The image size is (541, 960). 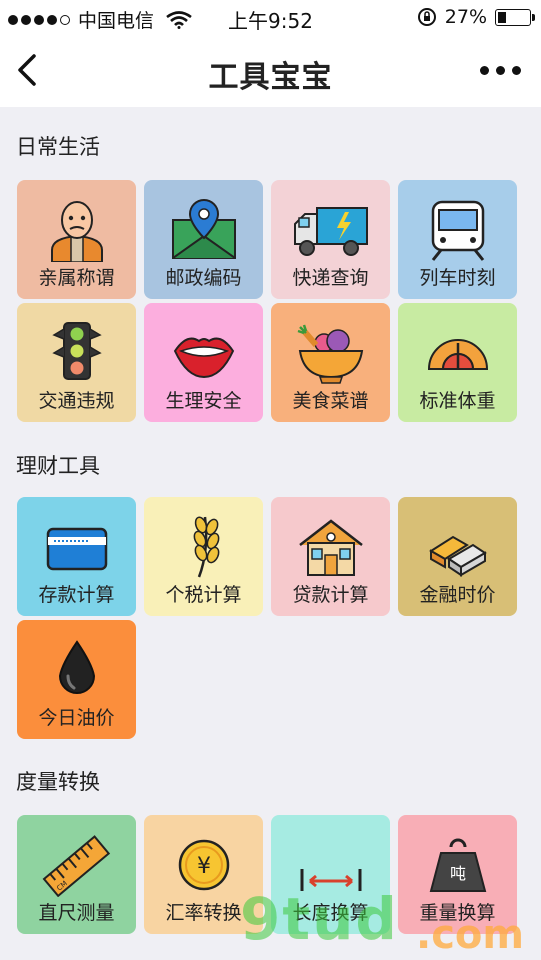 I want to click on yen-coin-icon: ¥, so click(x=203, y=865).